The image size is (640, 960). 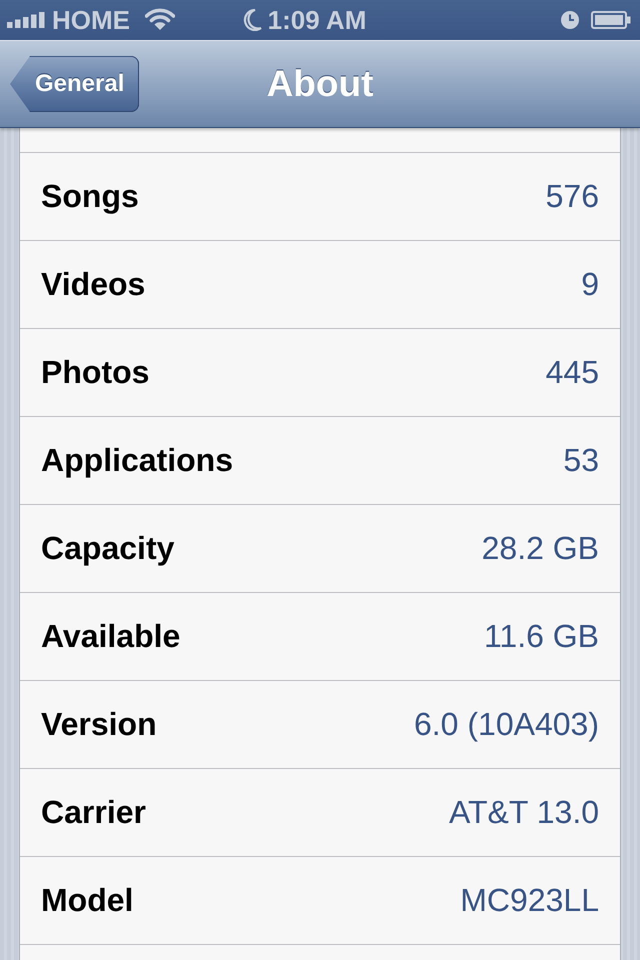 I want to click on page-title: About, so click(x=320, y=84).